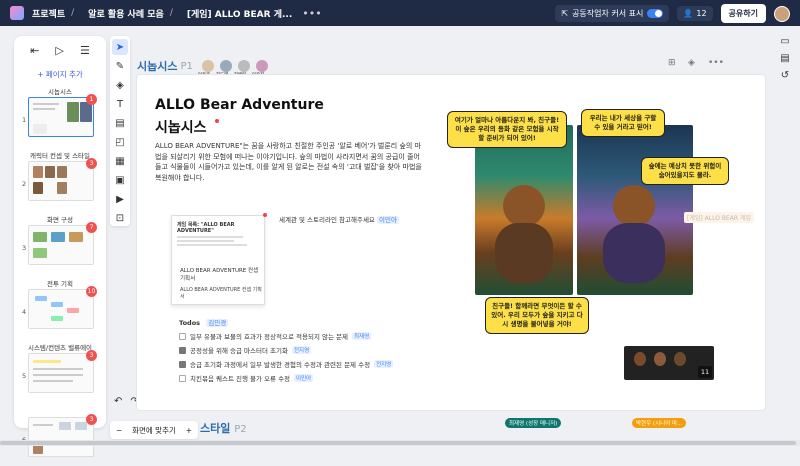 Image resolution: width=800 pixels, height=466 pixels. I want to click on zoom-out-button: −, so click(119, 430).